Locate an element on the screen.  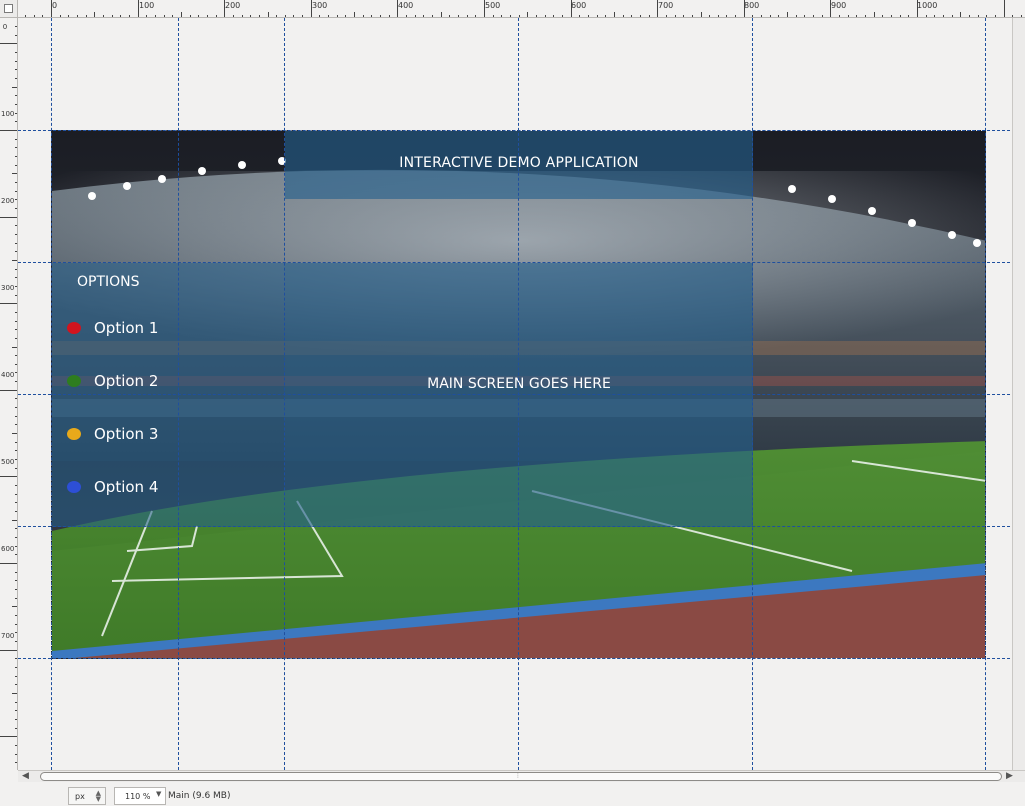
option-2: Option 2 is located at coordinates (112, 381).